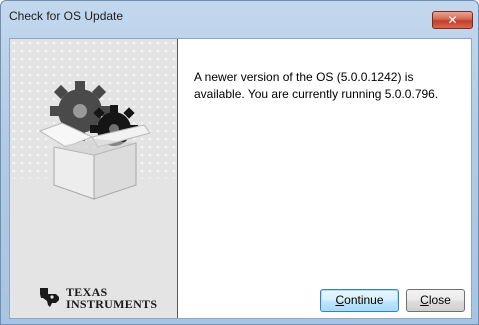  I want to click on close-icon: ✕, so click(452, 20).